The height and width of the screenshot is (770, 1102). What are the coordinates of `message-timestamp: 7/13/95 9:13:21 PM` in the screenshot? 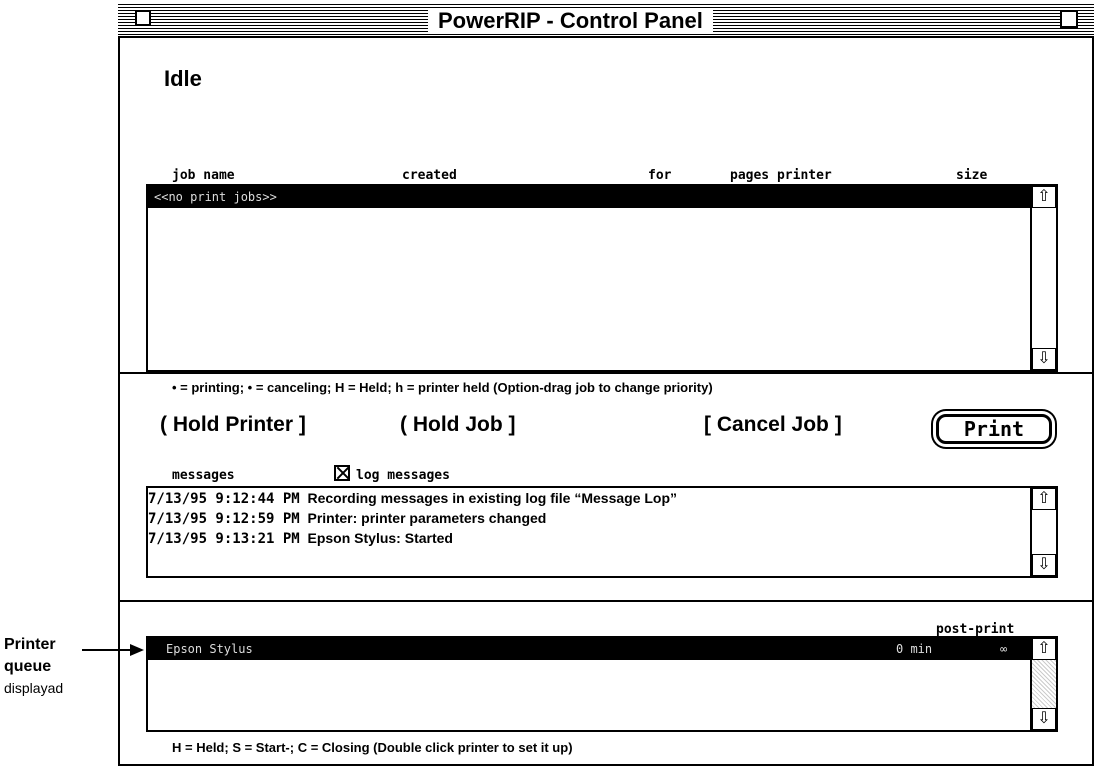 It's located at (224, 539).